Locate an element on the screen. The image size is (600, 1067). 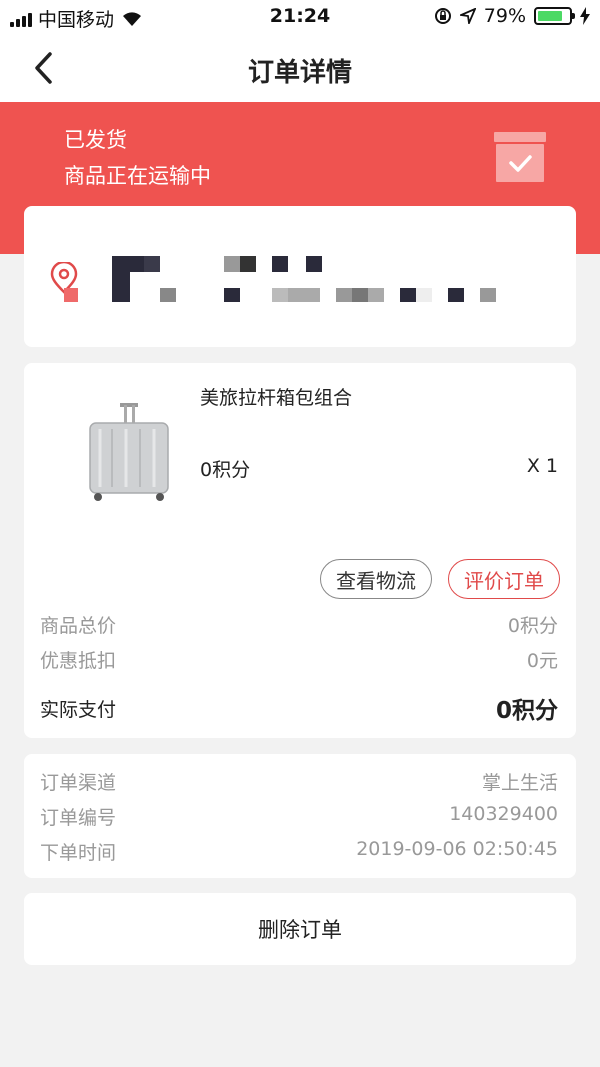
navigation-bar: 订单详情 is located at coordinates (300, 68).